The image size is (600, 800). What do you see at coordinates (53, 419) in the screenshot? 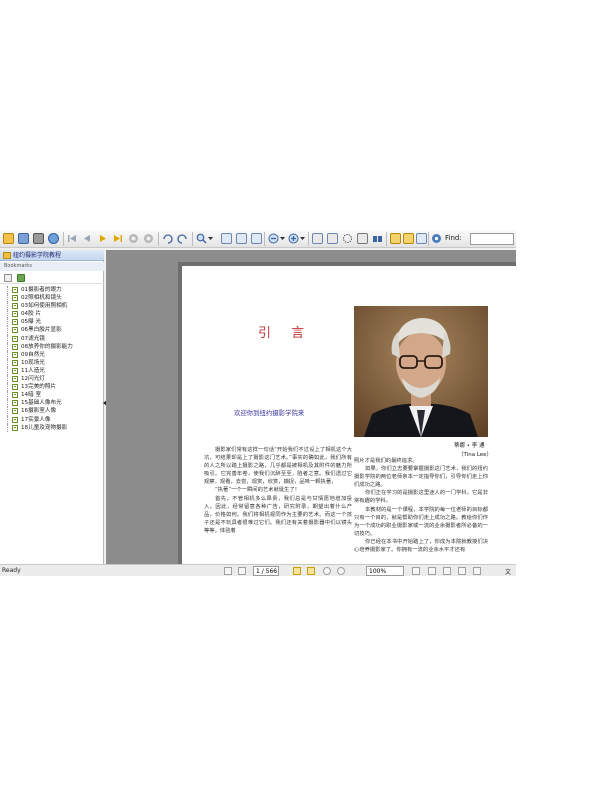
I see `bookmark-item: 17实景人像` at bounding box center [53, 419].